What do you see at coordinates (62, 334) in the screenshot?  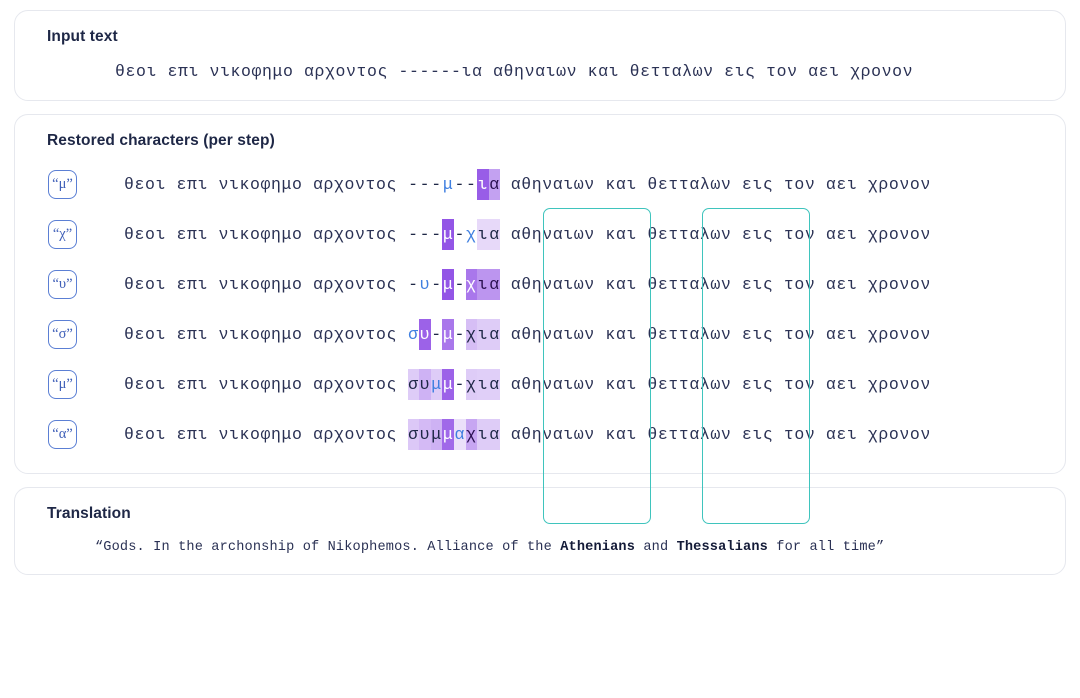 I see `restored-char-badge: “σ”` at bounding box center [62, 334].